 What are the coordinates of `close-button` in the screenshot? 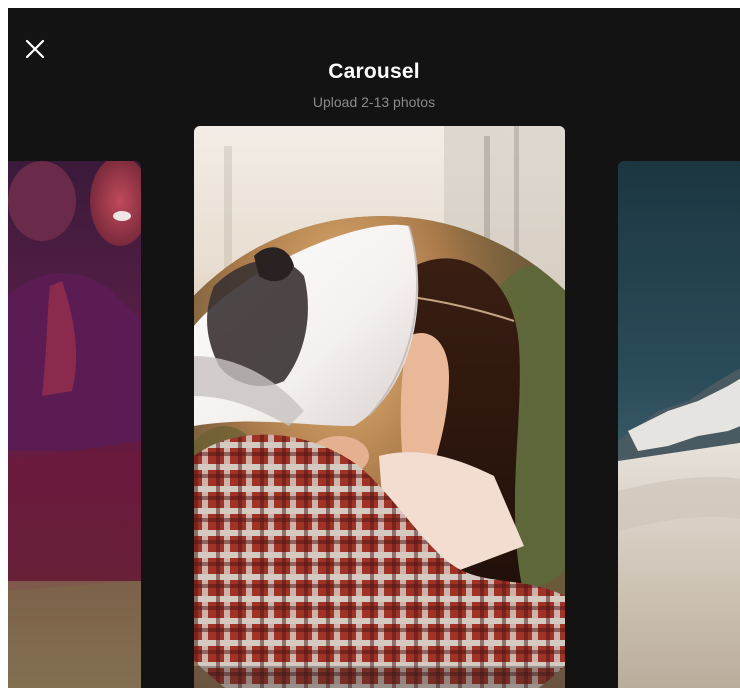 It's located at (35, 49).